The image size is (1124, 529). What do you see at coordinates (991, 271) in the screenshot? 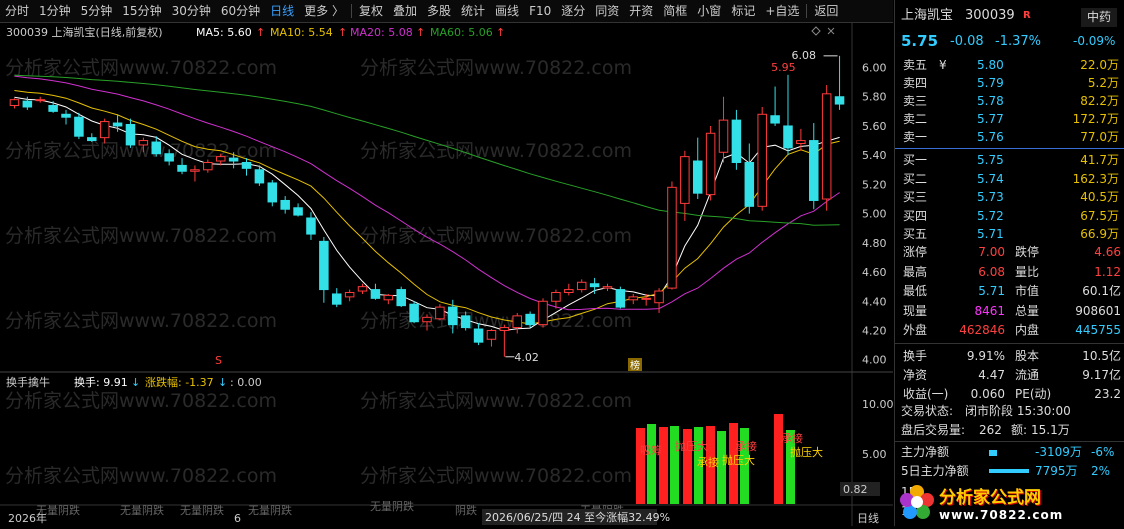
I see `stat-value: 6.08` at bounding box center [991, 271].